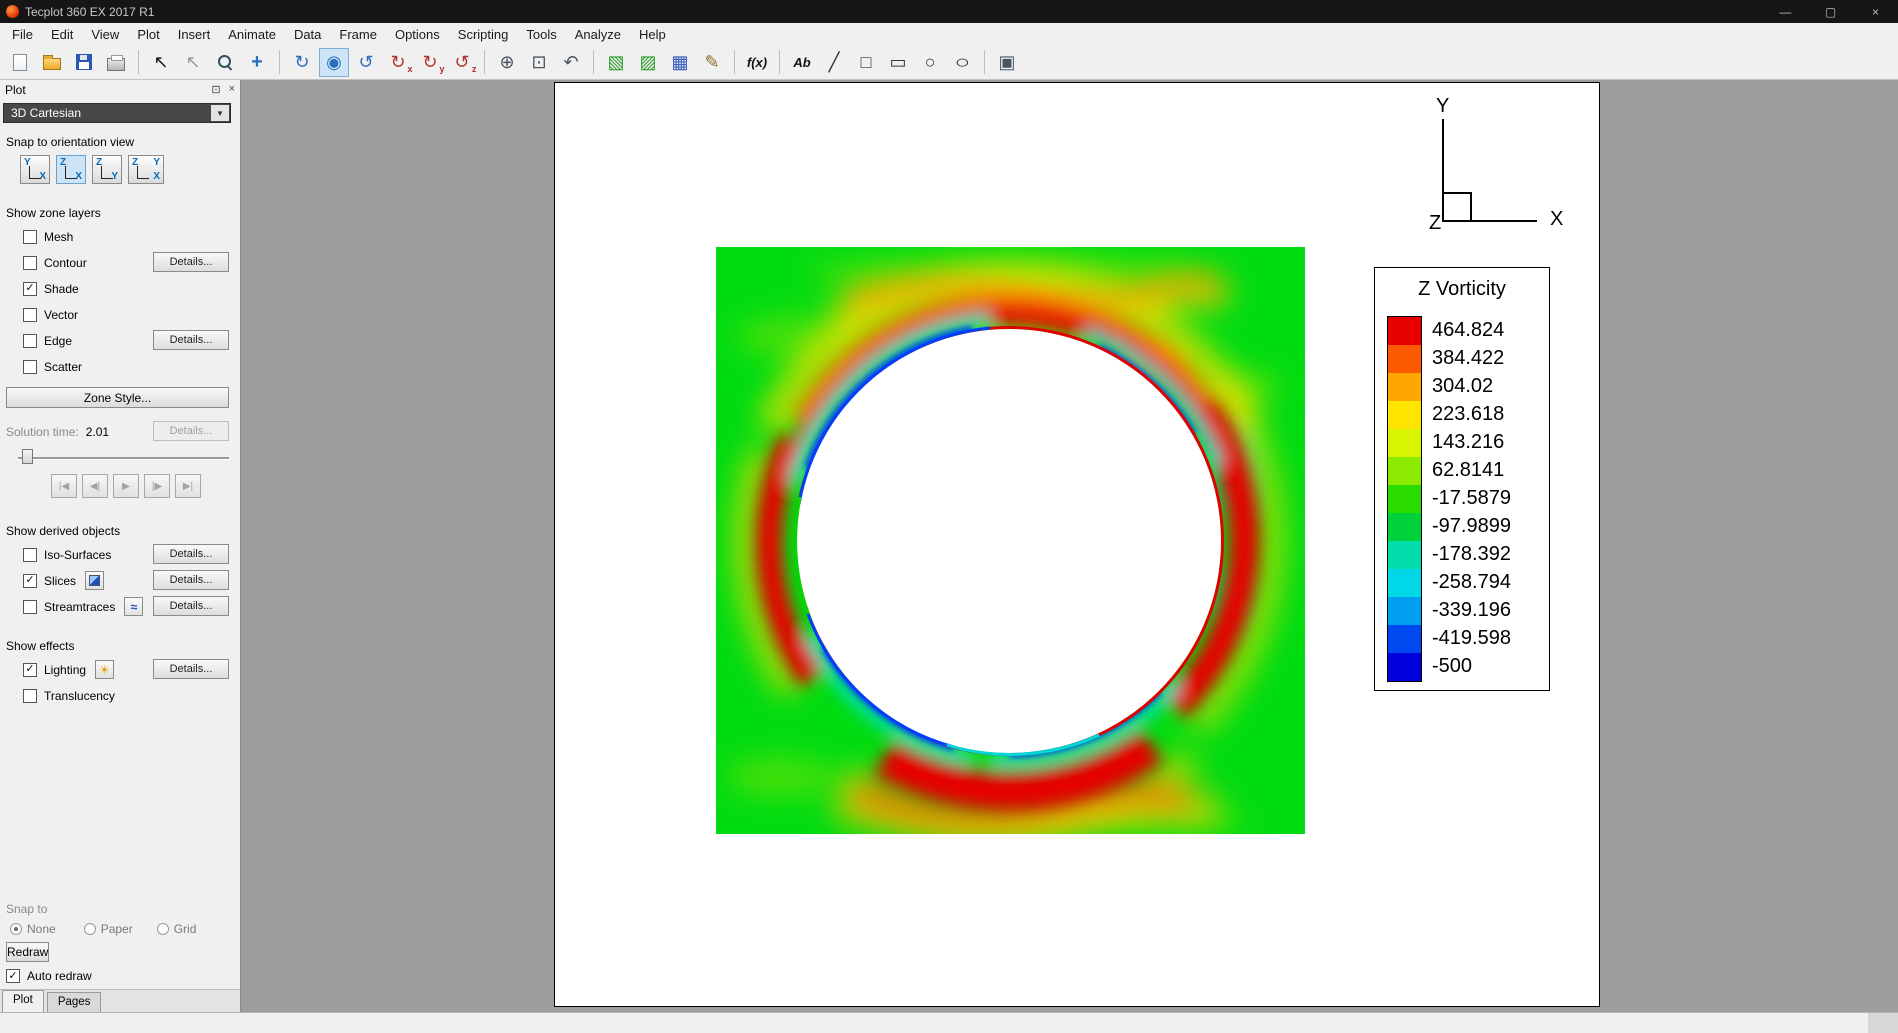 This screenshot has width=1898, height=1033. Describe the element at coordinates (95, 486) in the screenshot. I see `prev-frame-button: ◀|` at that location.